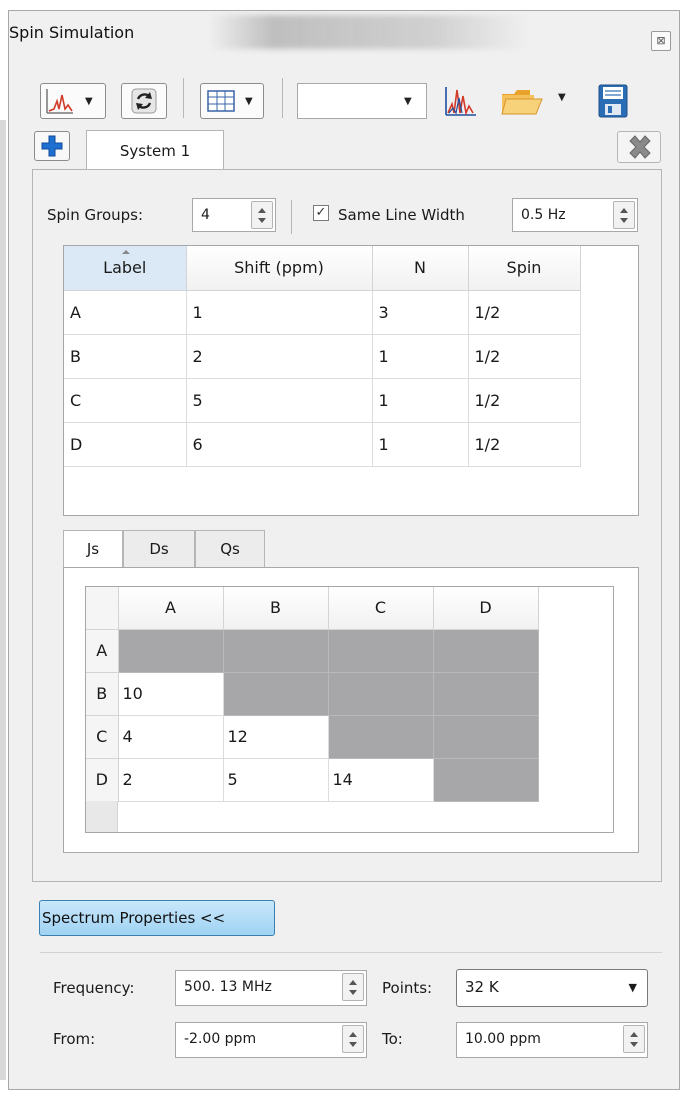  I want to click on matrix-column-header: A, so click(171, 608).